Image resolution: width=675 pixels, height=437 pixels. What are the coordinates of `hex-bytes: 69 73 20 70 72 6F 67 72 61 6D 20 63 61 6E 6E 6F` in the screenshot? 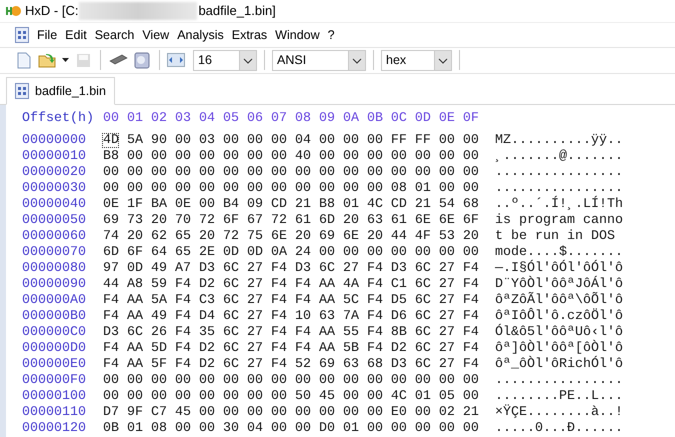 It's located at (291, 221).